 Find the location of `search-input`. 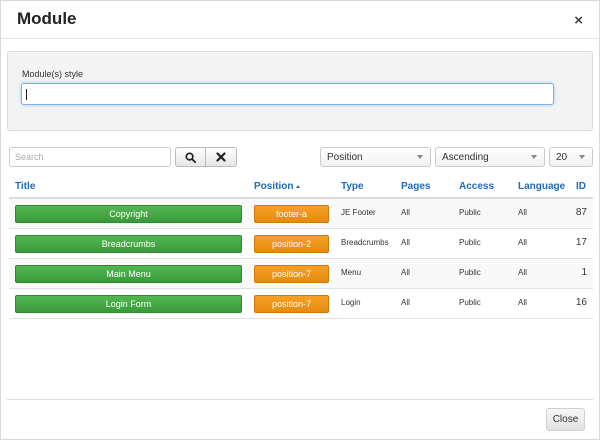

search-input is located at coordinates (90, 157).